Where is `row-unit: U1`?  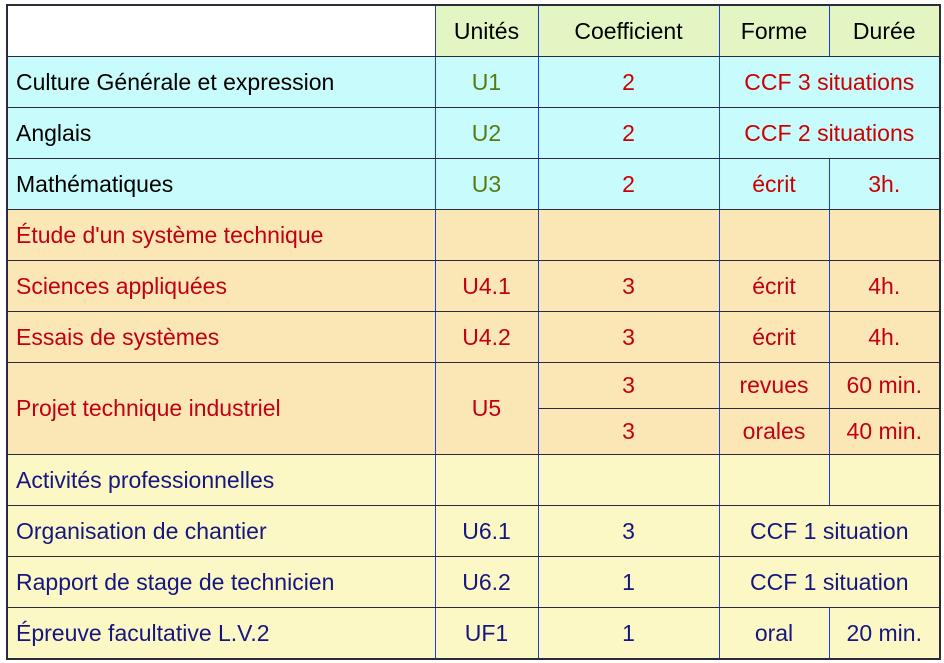
row-unit: U1 is located at coordinates (486, 82).